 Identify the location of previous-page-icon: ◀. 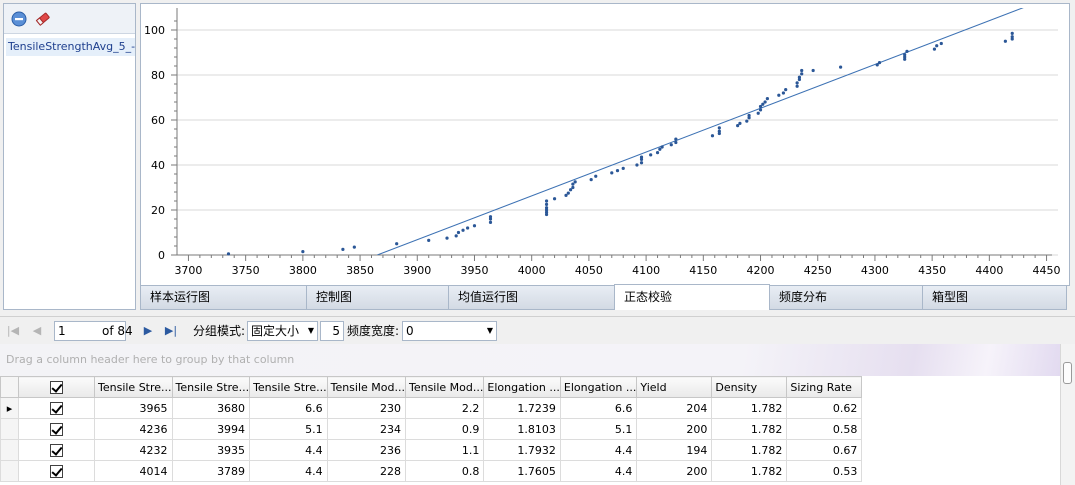
(37, 331).